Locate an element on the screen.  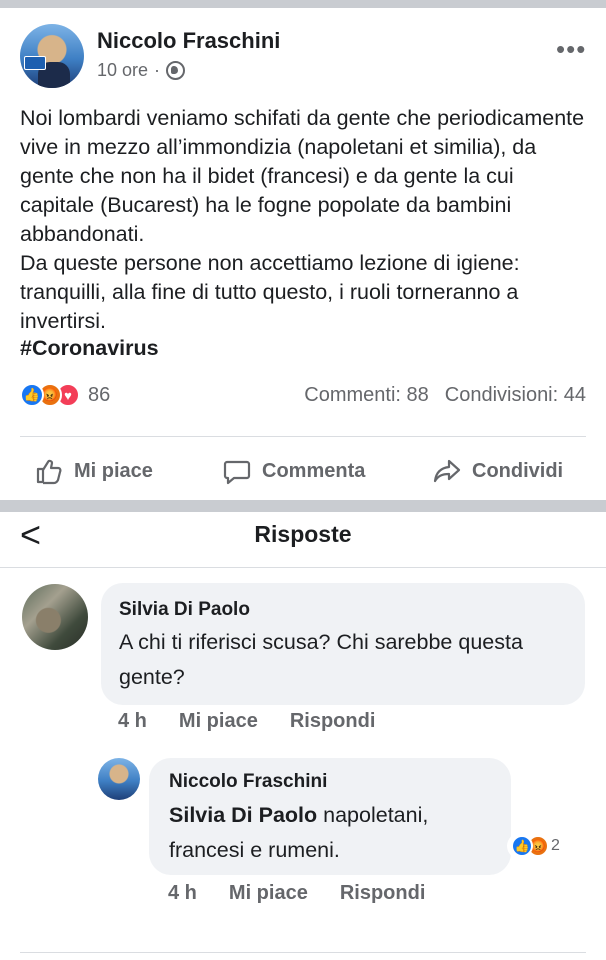
more-options-button: ••• is located at coordinates (571, 49).